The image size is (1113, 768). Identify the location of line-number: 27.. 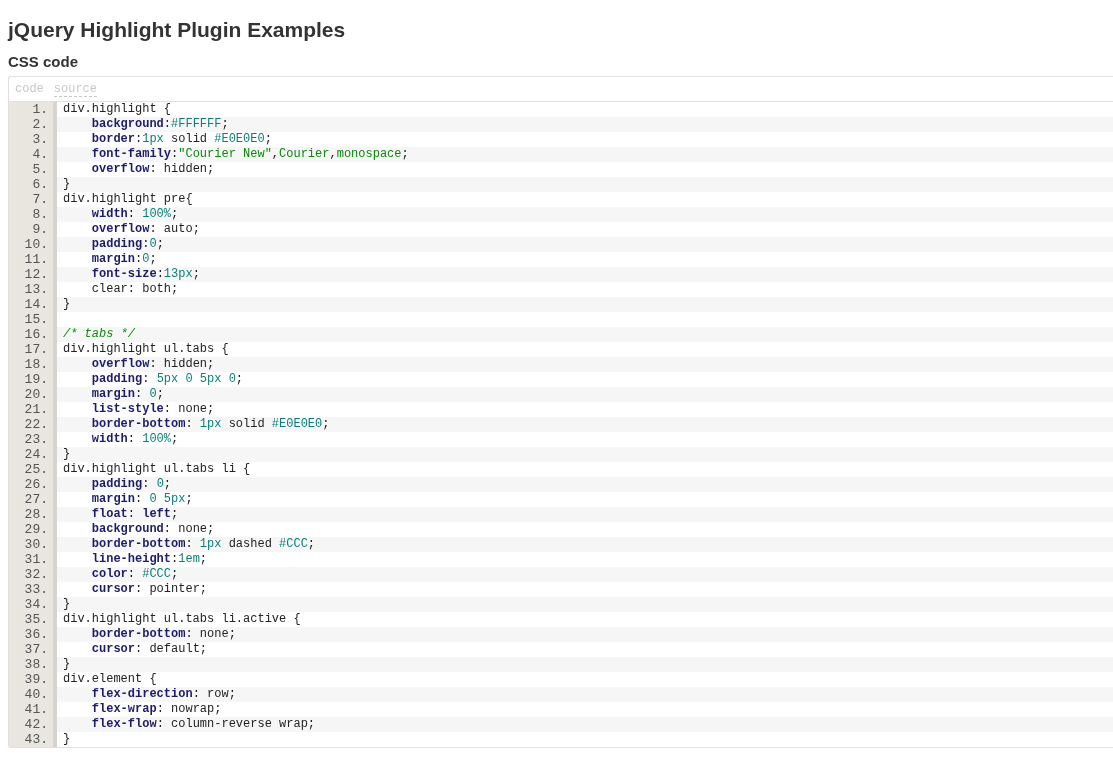
(36, 499).